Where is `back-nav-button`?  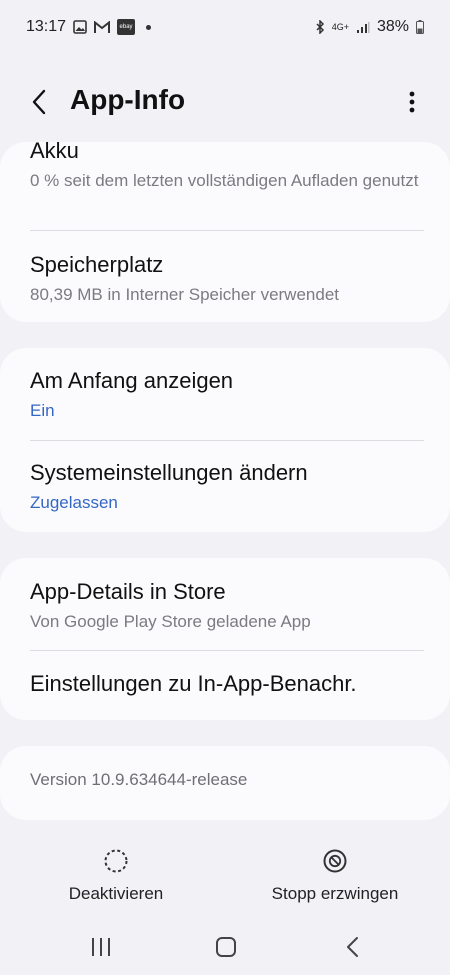
back-nav-button is located at coordinates (353, 947).